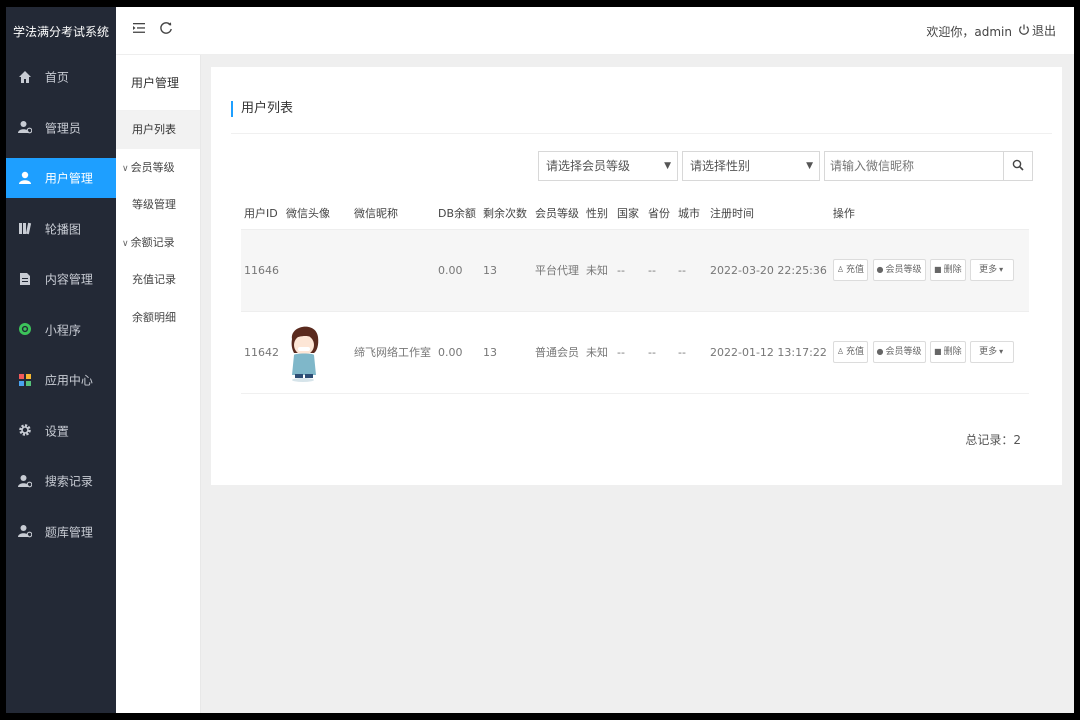 Image resolution: width=1080 pixels, height=720 pixels. Describe the element at coordinates (628, 213) in the screenshot. I see `column-header: 国家` at that location.